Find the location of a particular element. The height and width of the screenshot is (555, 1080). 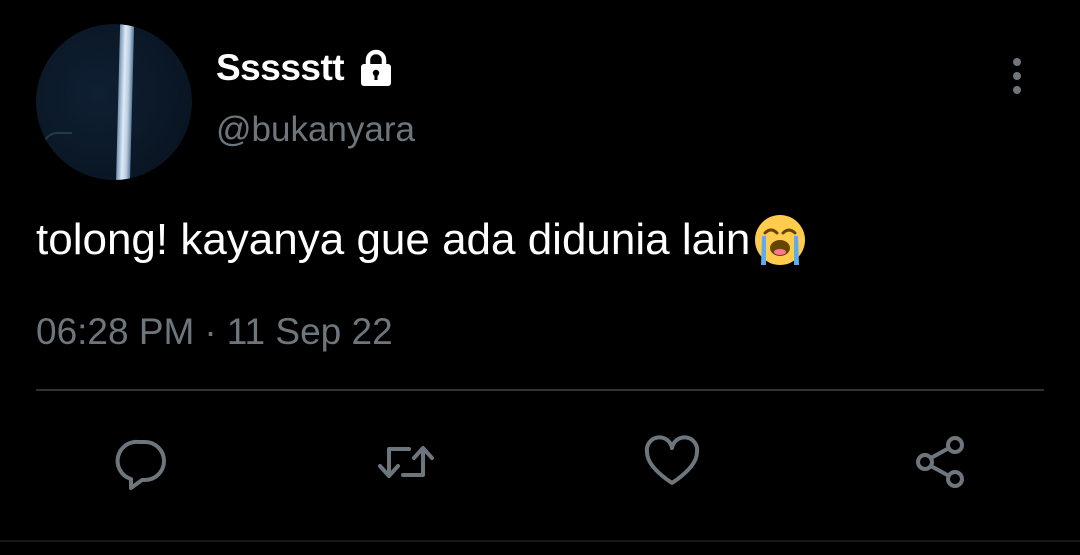

tweet-body: tolong! kayanya gue ada didunia lain is located at coordinates (393, 239).